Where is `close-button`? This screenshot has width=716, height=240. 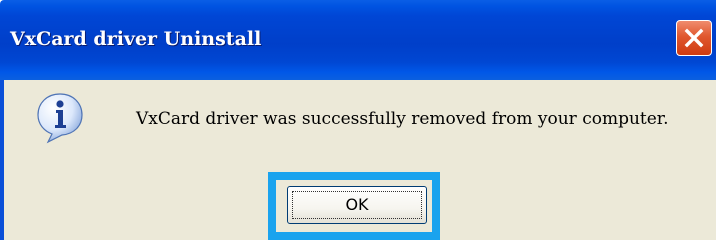
close-button is located at coordinates (694, 38).